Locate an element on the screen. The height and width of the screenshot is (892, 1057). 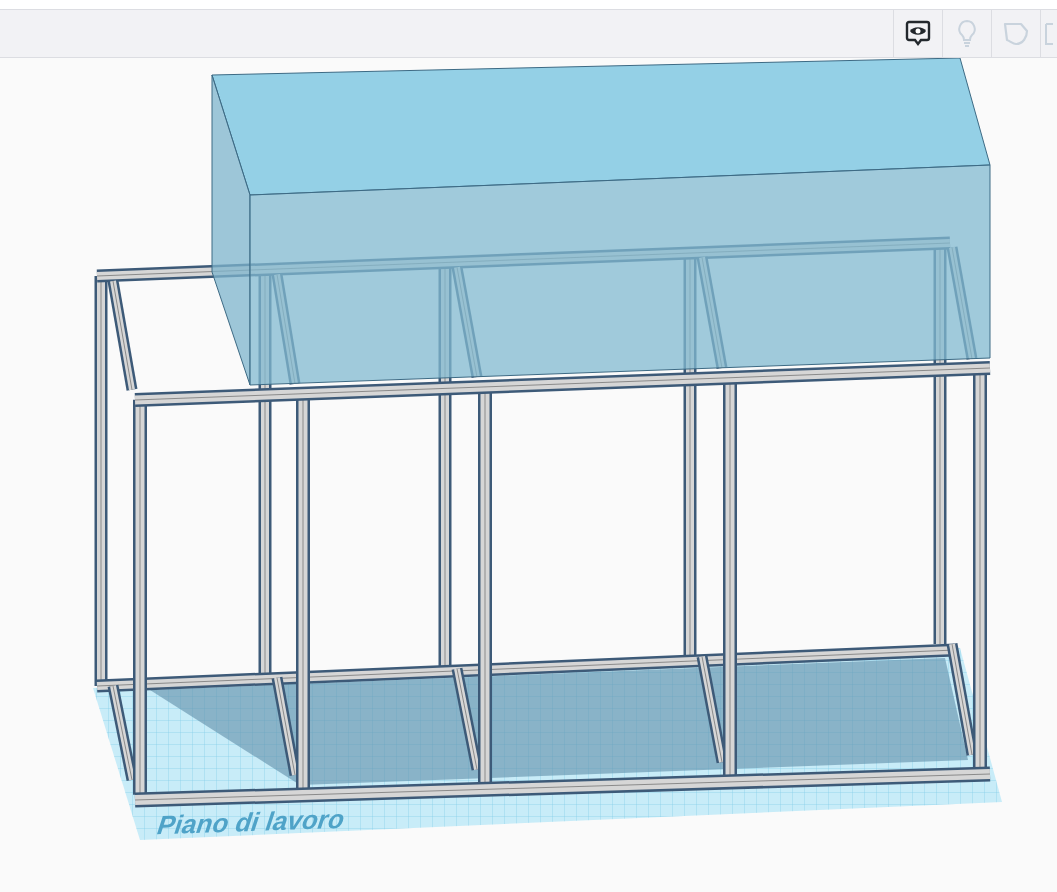
eye-icon is located at coordinates (918, 33).